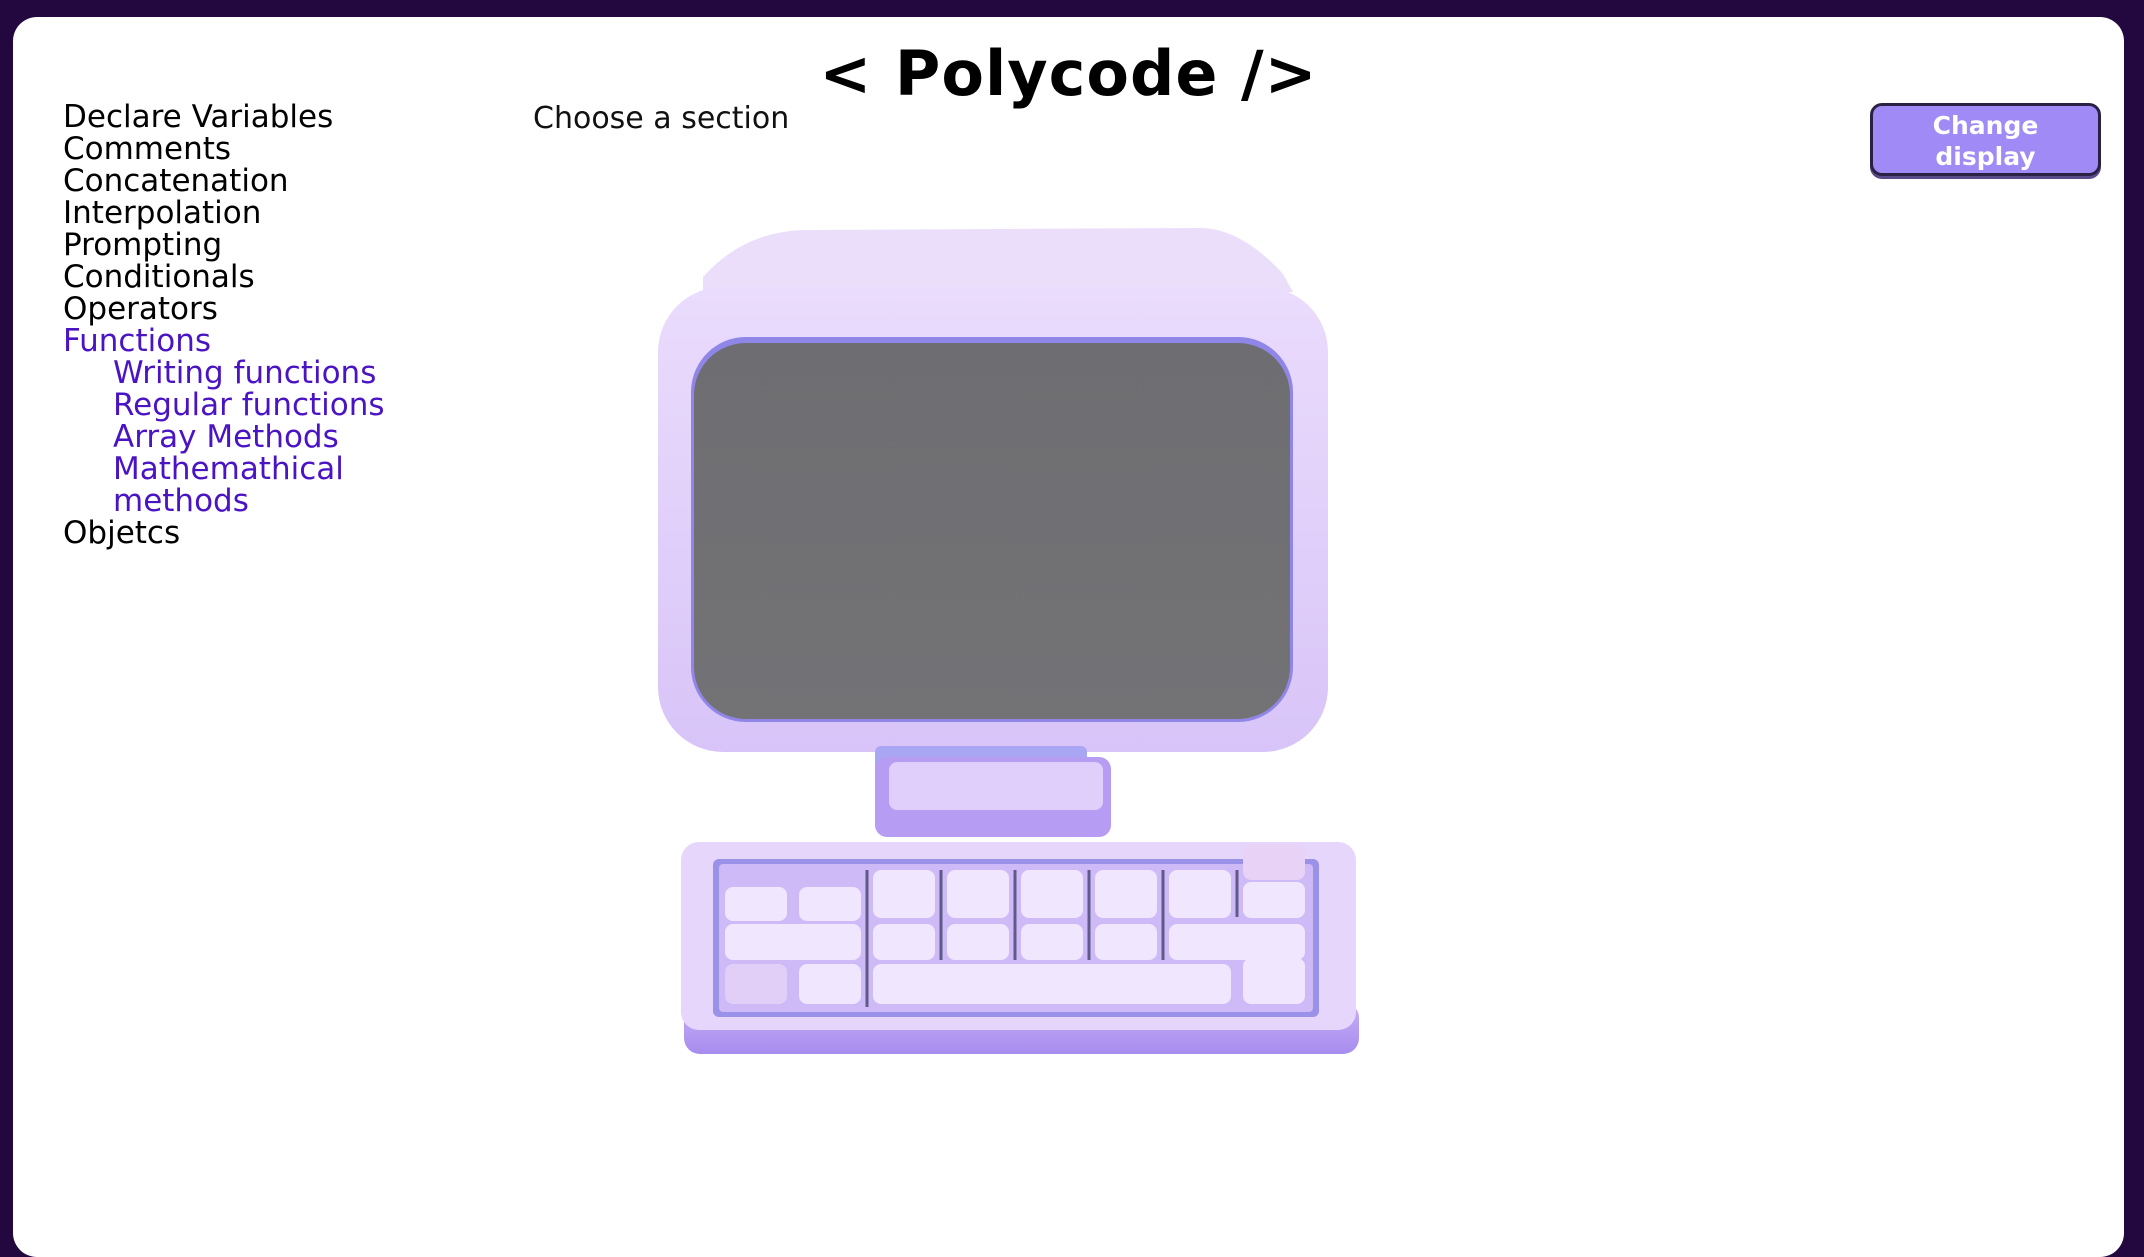 The image size is (2144, 1257). Describe the element at coordinates (1985, 139) in the screenshot. I see `change-display-button: Change display` at that location.